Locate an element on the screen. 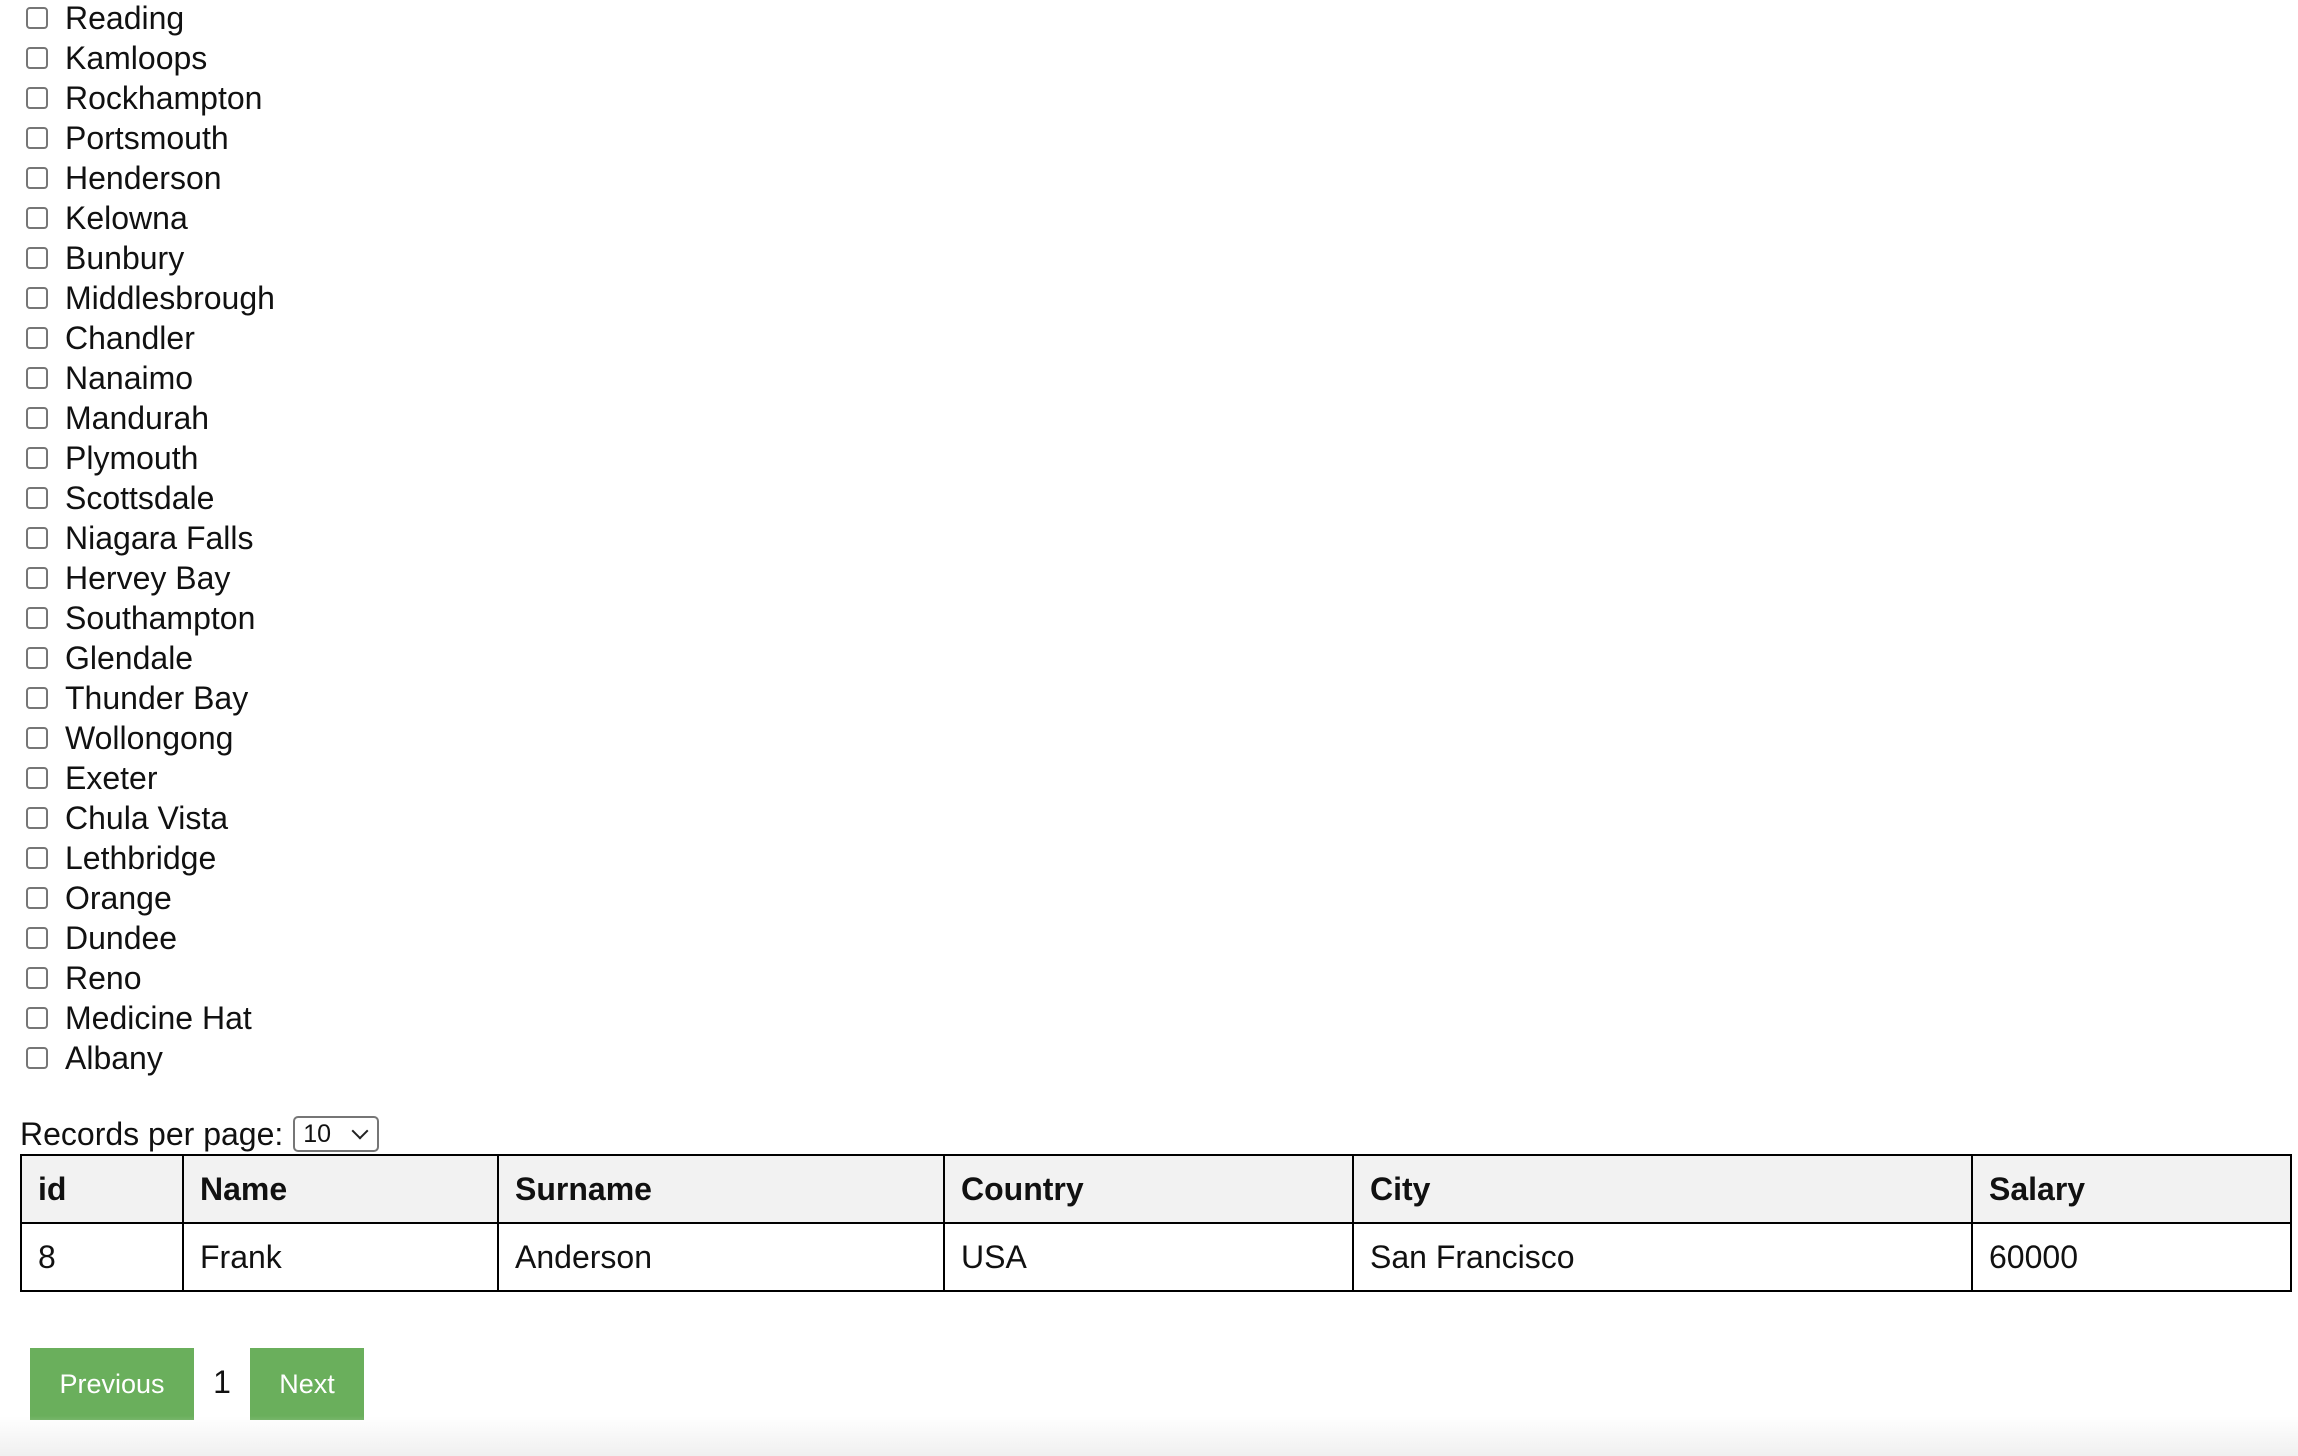 This screenshot has height=1456, width=2298. records-per-page-value: 10 is located at coordinates (317, 1133).